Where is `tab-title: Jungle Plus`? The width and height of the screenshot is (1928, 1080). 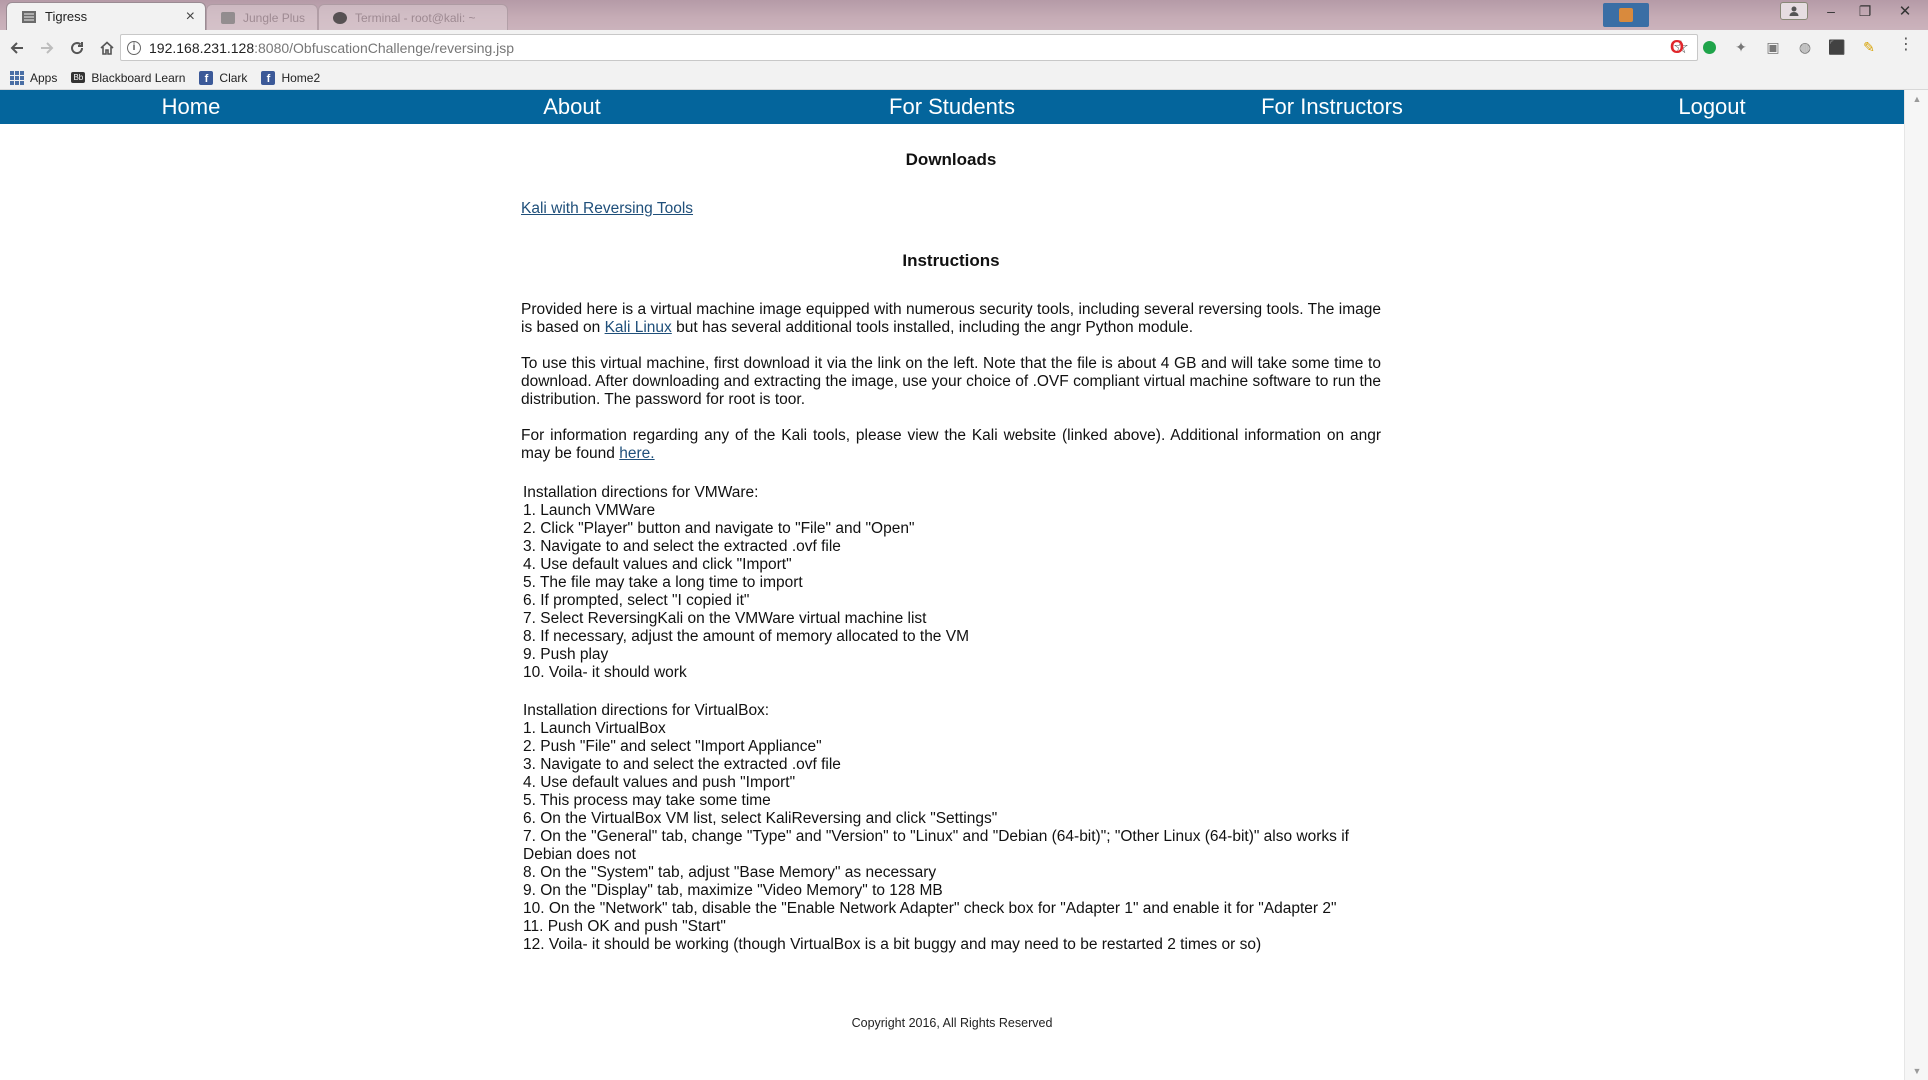 tab-title: Jungle Plus is located at coordinates (274, 17).